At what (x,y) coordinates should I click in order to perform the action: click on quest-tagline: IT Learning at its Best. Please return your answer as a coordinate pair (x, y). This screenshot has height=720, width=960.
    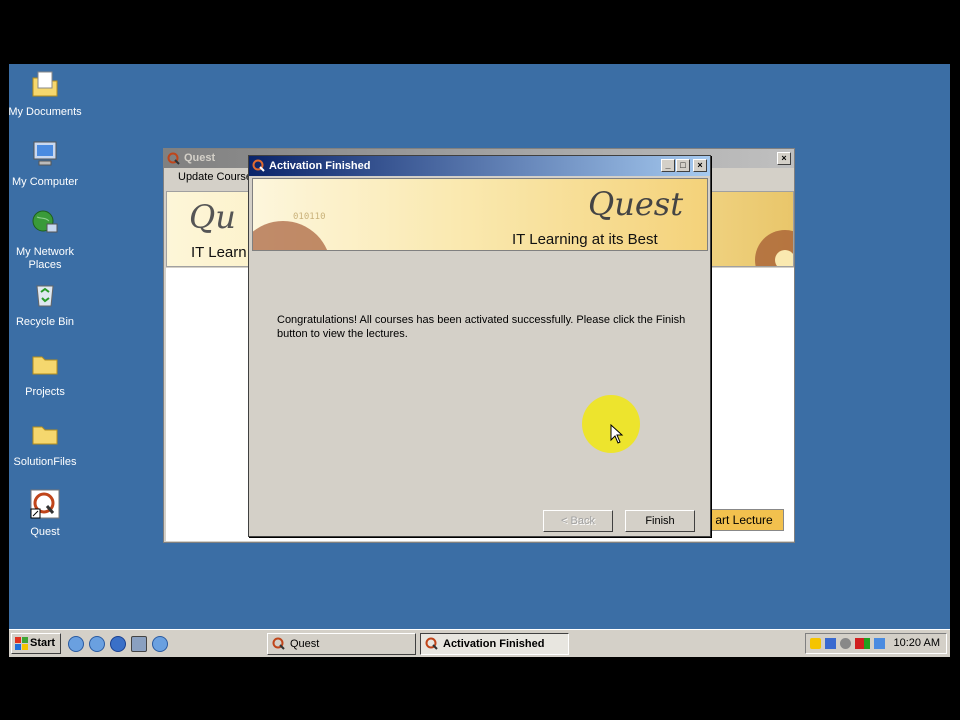
    Looking at the image, I should click on (585, 239).